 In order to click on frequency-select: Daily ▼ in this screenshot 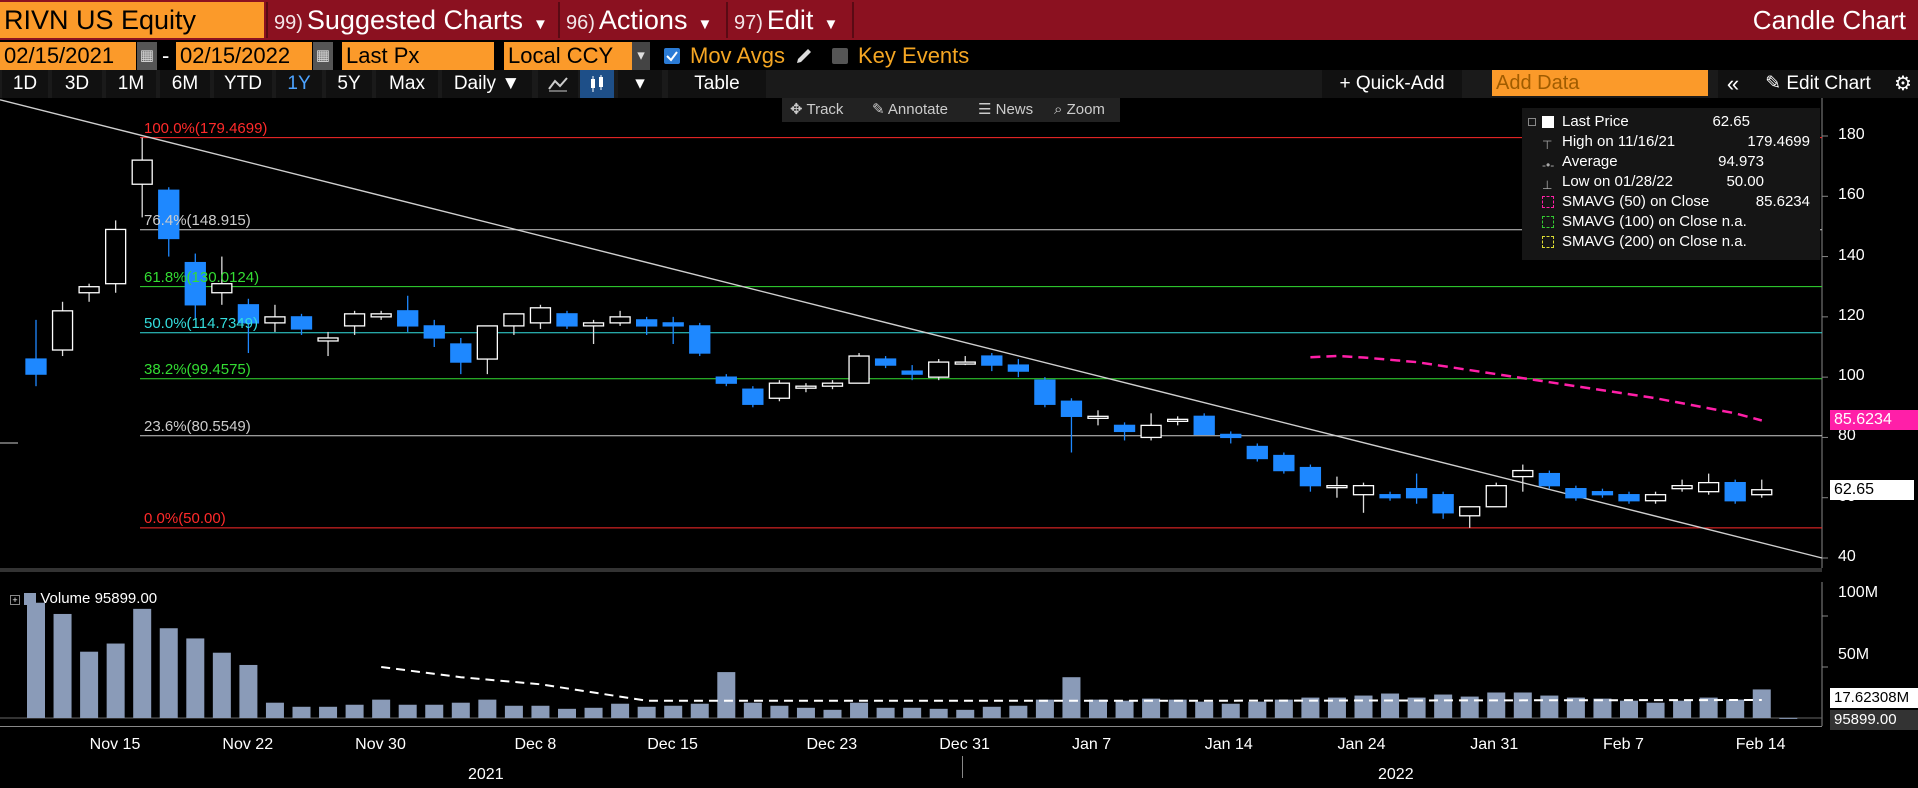, I will do `click(487, 84)`.